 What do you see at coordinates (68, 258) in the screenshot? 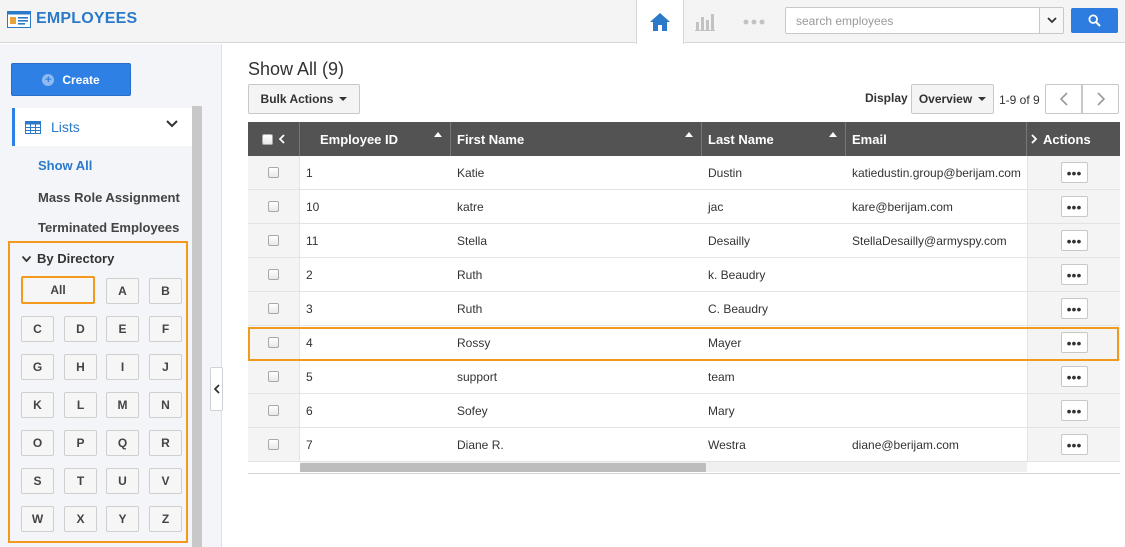
I see `directory-title: By Directory` at bounding box center [68, 258].